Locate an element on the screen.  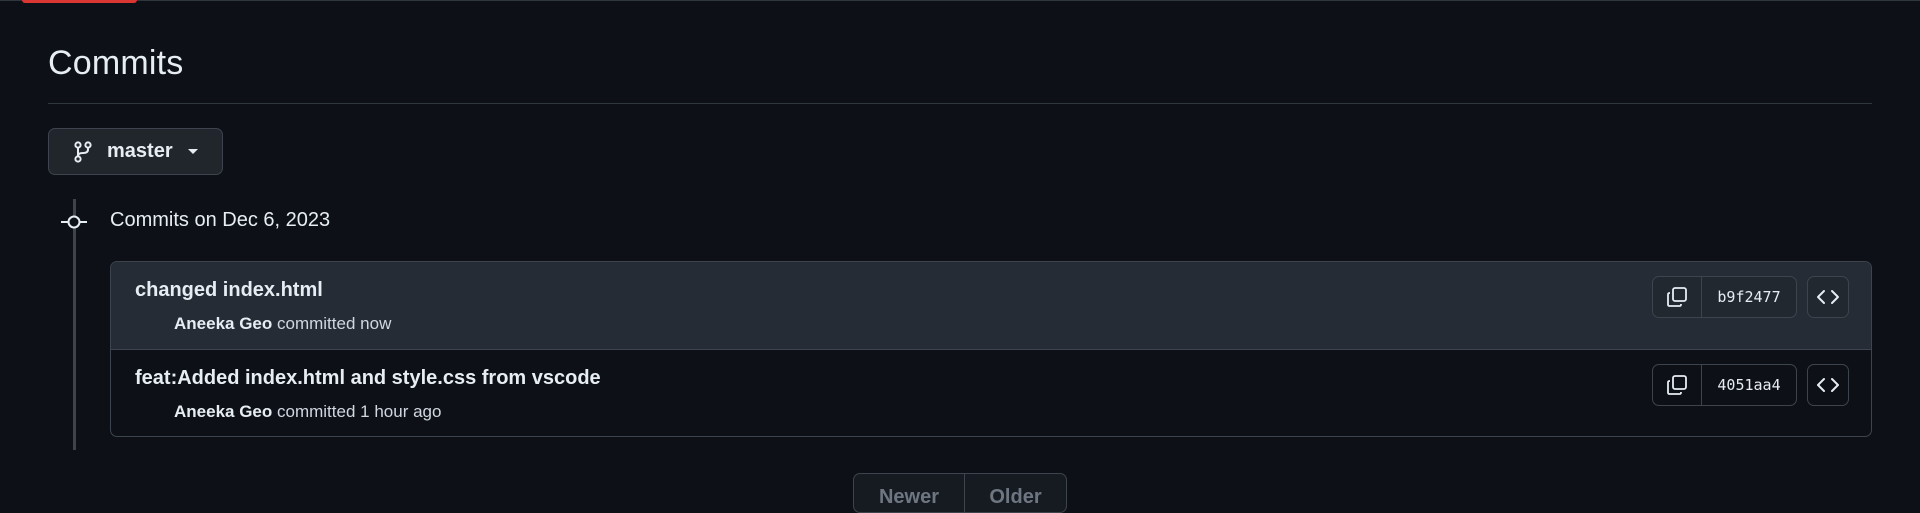
commit-time: 1 hour ago is located at coordinates (401, 411).